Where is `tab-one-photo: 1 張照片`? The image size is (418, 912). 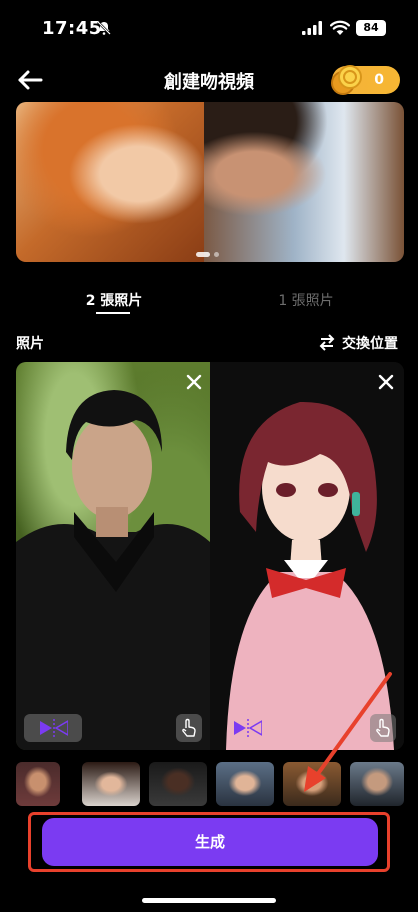 tab-one-photo: 1 張照片 is located at coordinates (306, 300).